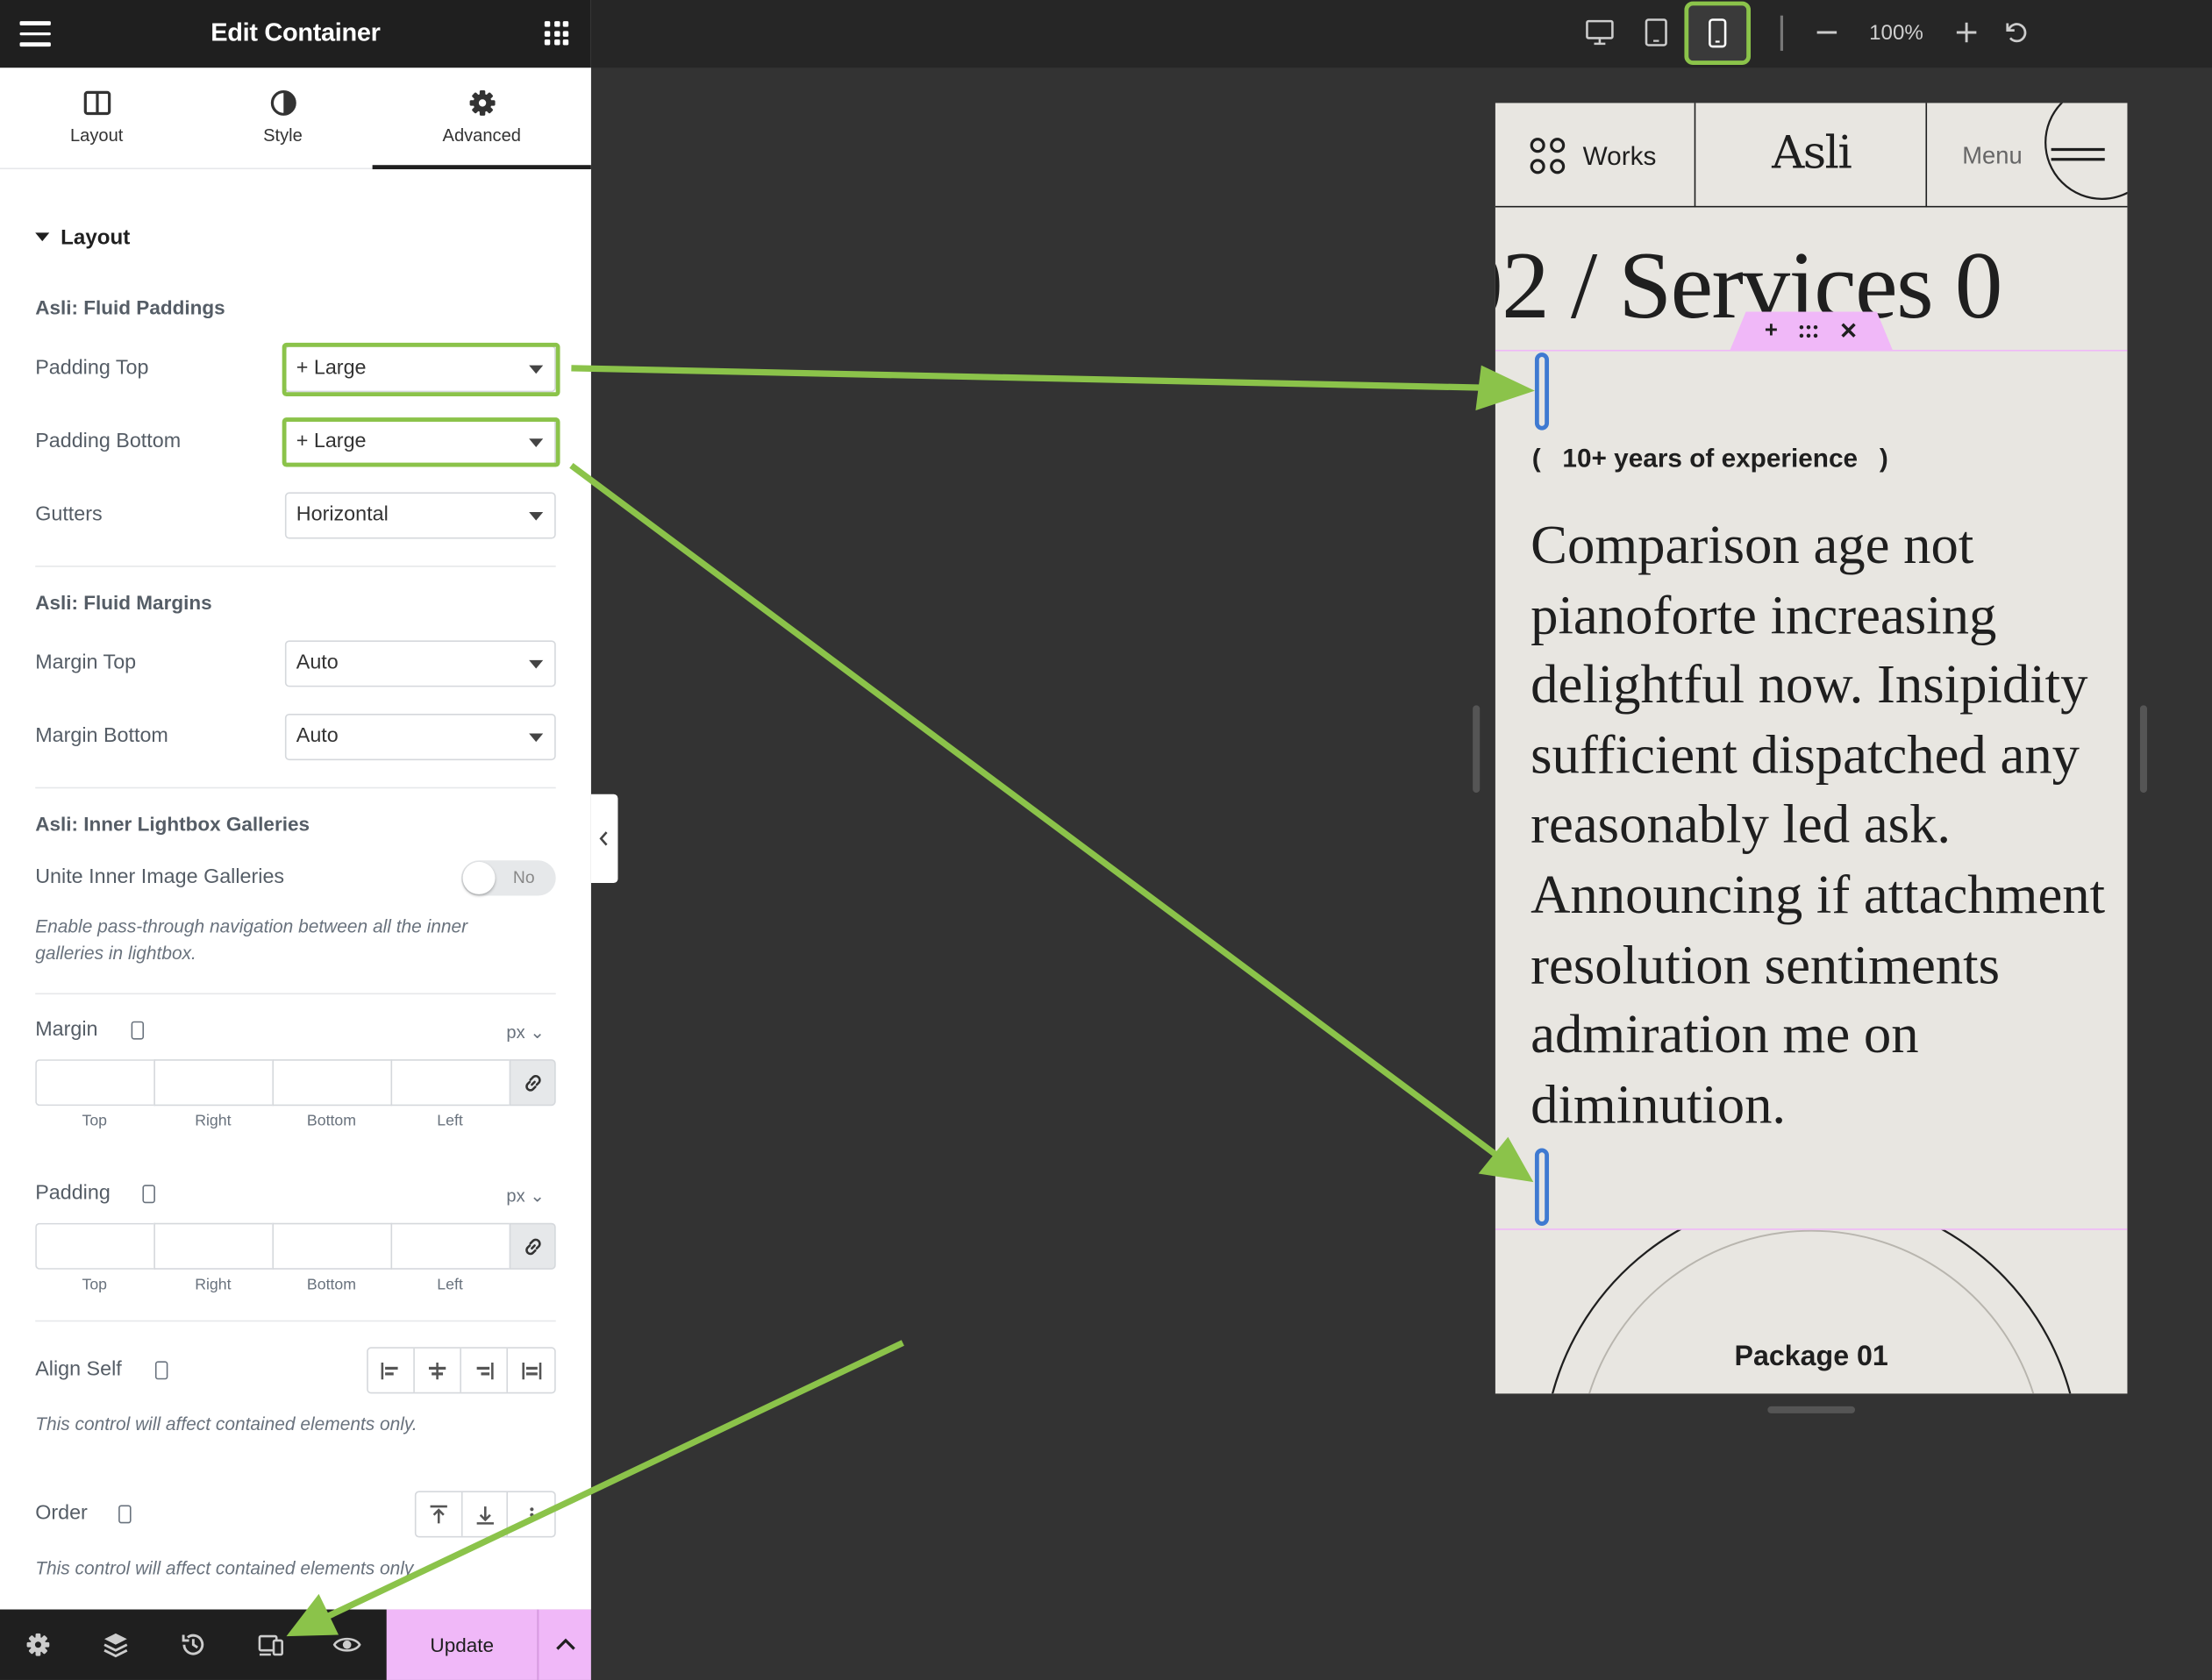 This screenshot has height=1680, width=2212. I want to click on margin-bottom-select: Auto, so click(420, 737).